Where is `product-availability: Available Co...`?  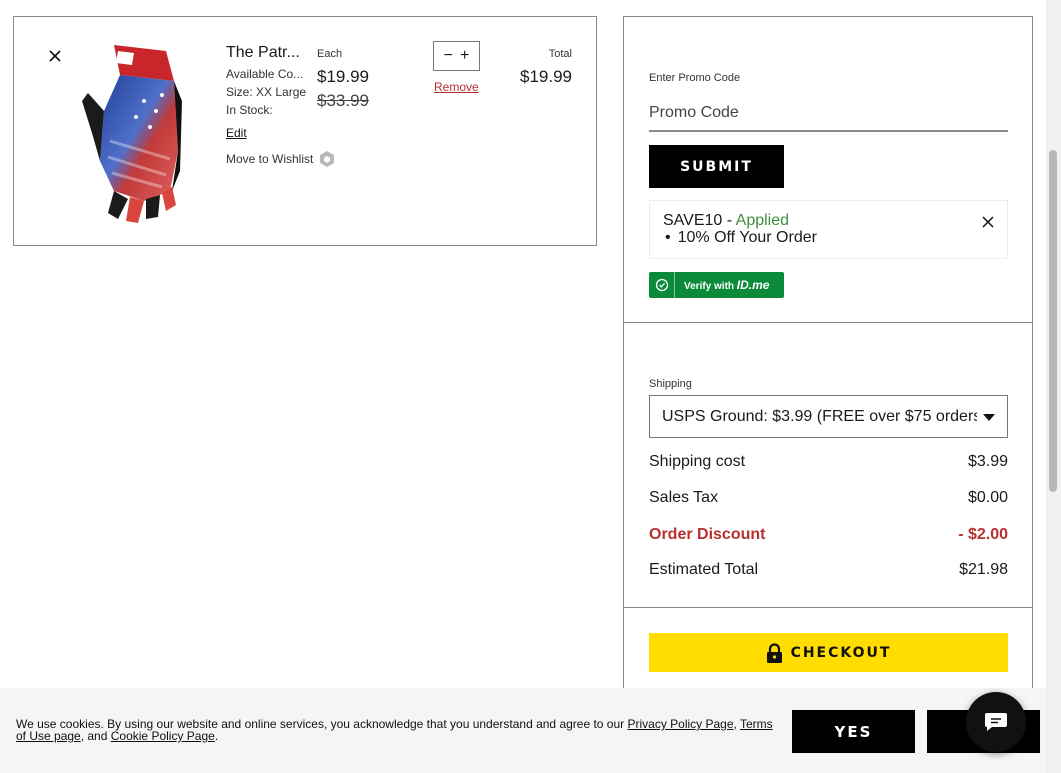 product-availability: Available Co... is located at coordinates (265, 74).